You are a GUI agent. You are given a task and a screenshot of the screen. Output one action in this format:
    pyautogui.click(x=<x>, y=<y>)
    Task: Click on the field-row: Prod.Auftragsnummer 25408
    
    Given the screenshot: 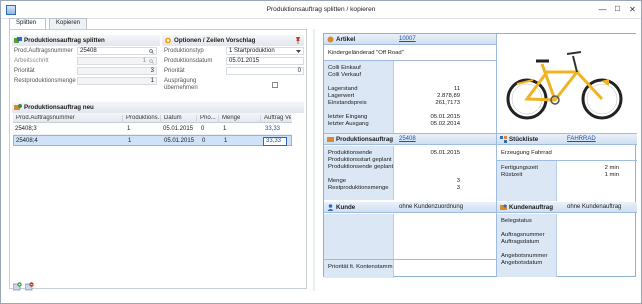 What is the action you would take?
    pyautogui.click(x=87, y=51)
    